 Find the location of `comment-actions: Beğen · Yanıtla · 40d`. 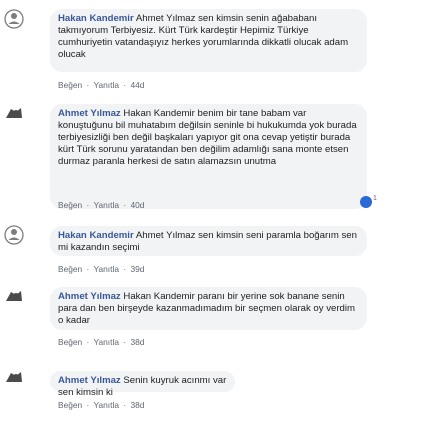

comment-actions: Beğen · Yanıtla · 40d is located at coordinates (101, 205).